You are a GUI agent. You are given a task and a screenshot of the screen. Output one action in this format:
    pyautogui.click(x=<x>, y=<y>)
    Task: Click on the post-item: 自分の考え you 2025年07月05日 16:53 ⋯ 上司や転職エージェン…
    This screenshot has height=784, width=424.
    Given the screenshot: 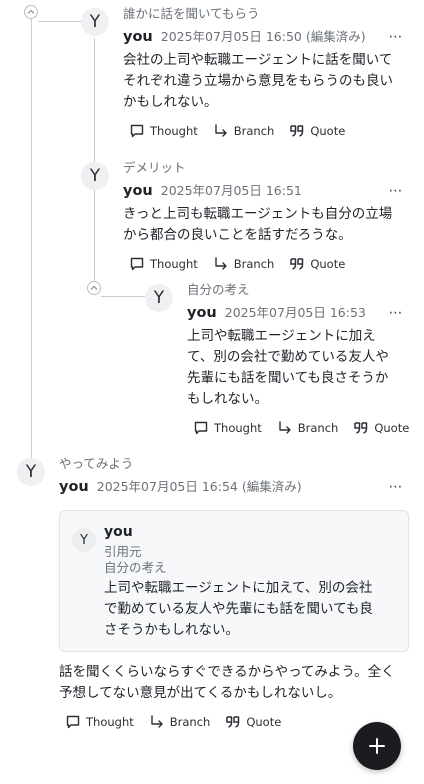 What is the action you would take?
    pyautogui.click(x=298, y=360)
    